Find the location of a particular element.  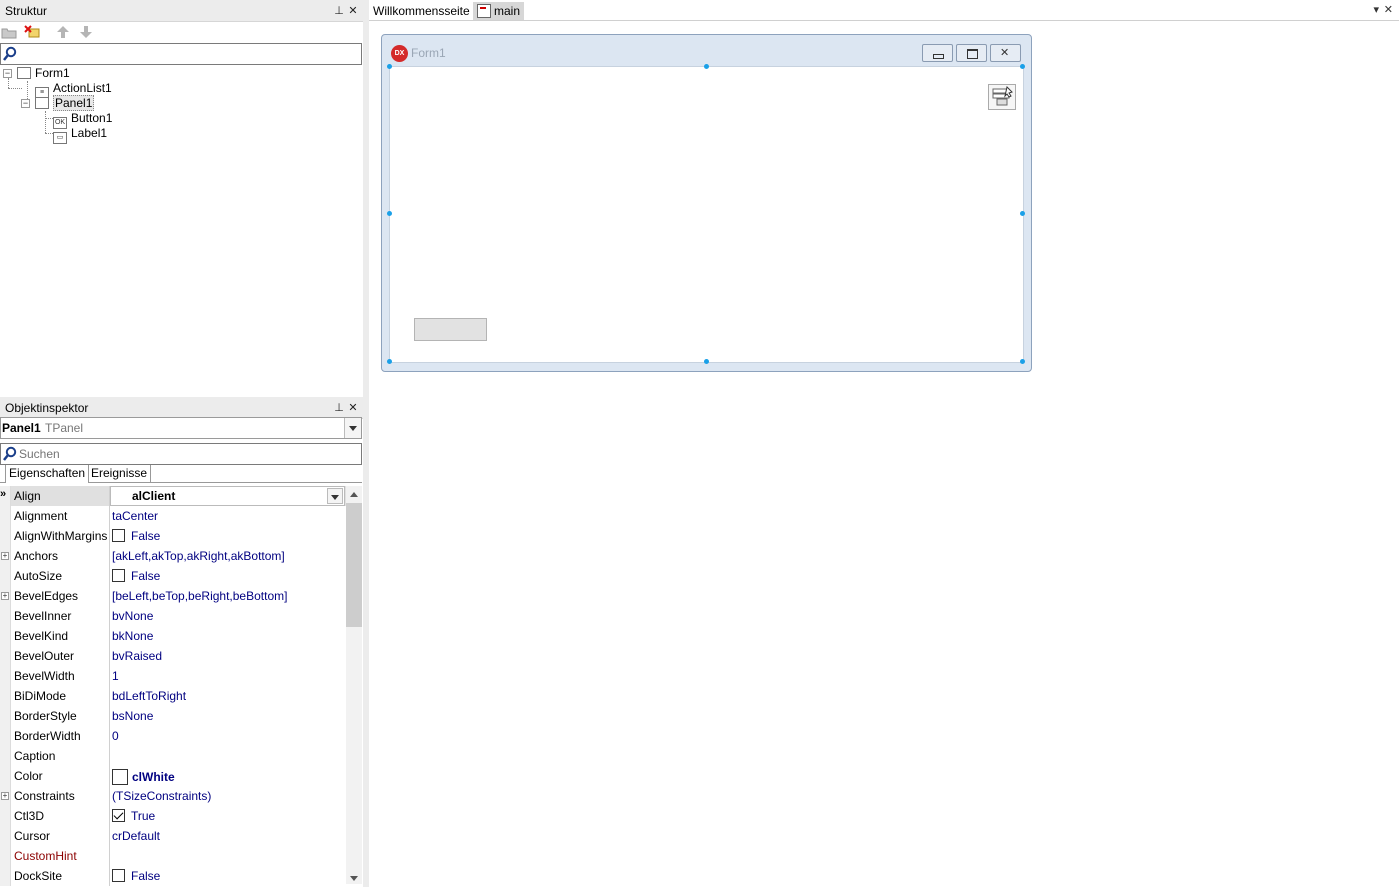

property-row: Color clWhite is located at coordinates (173, 776).